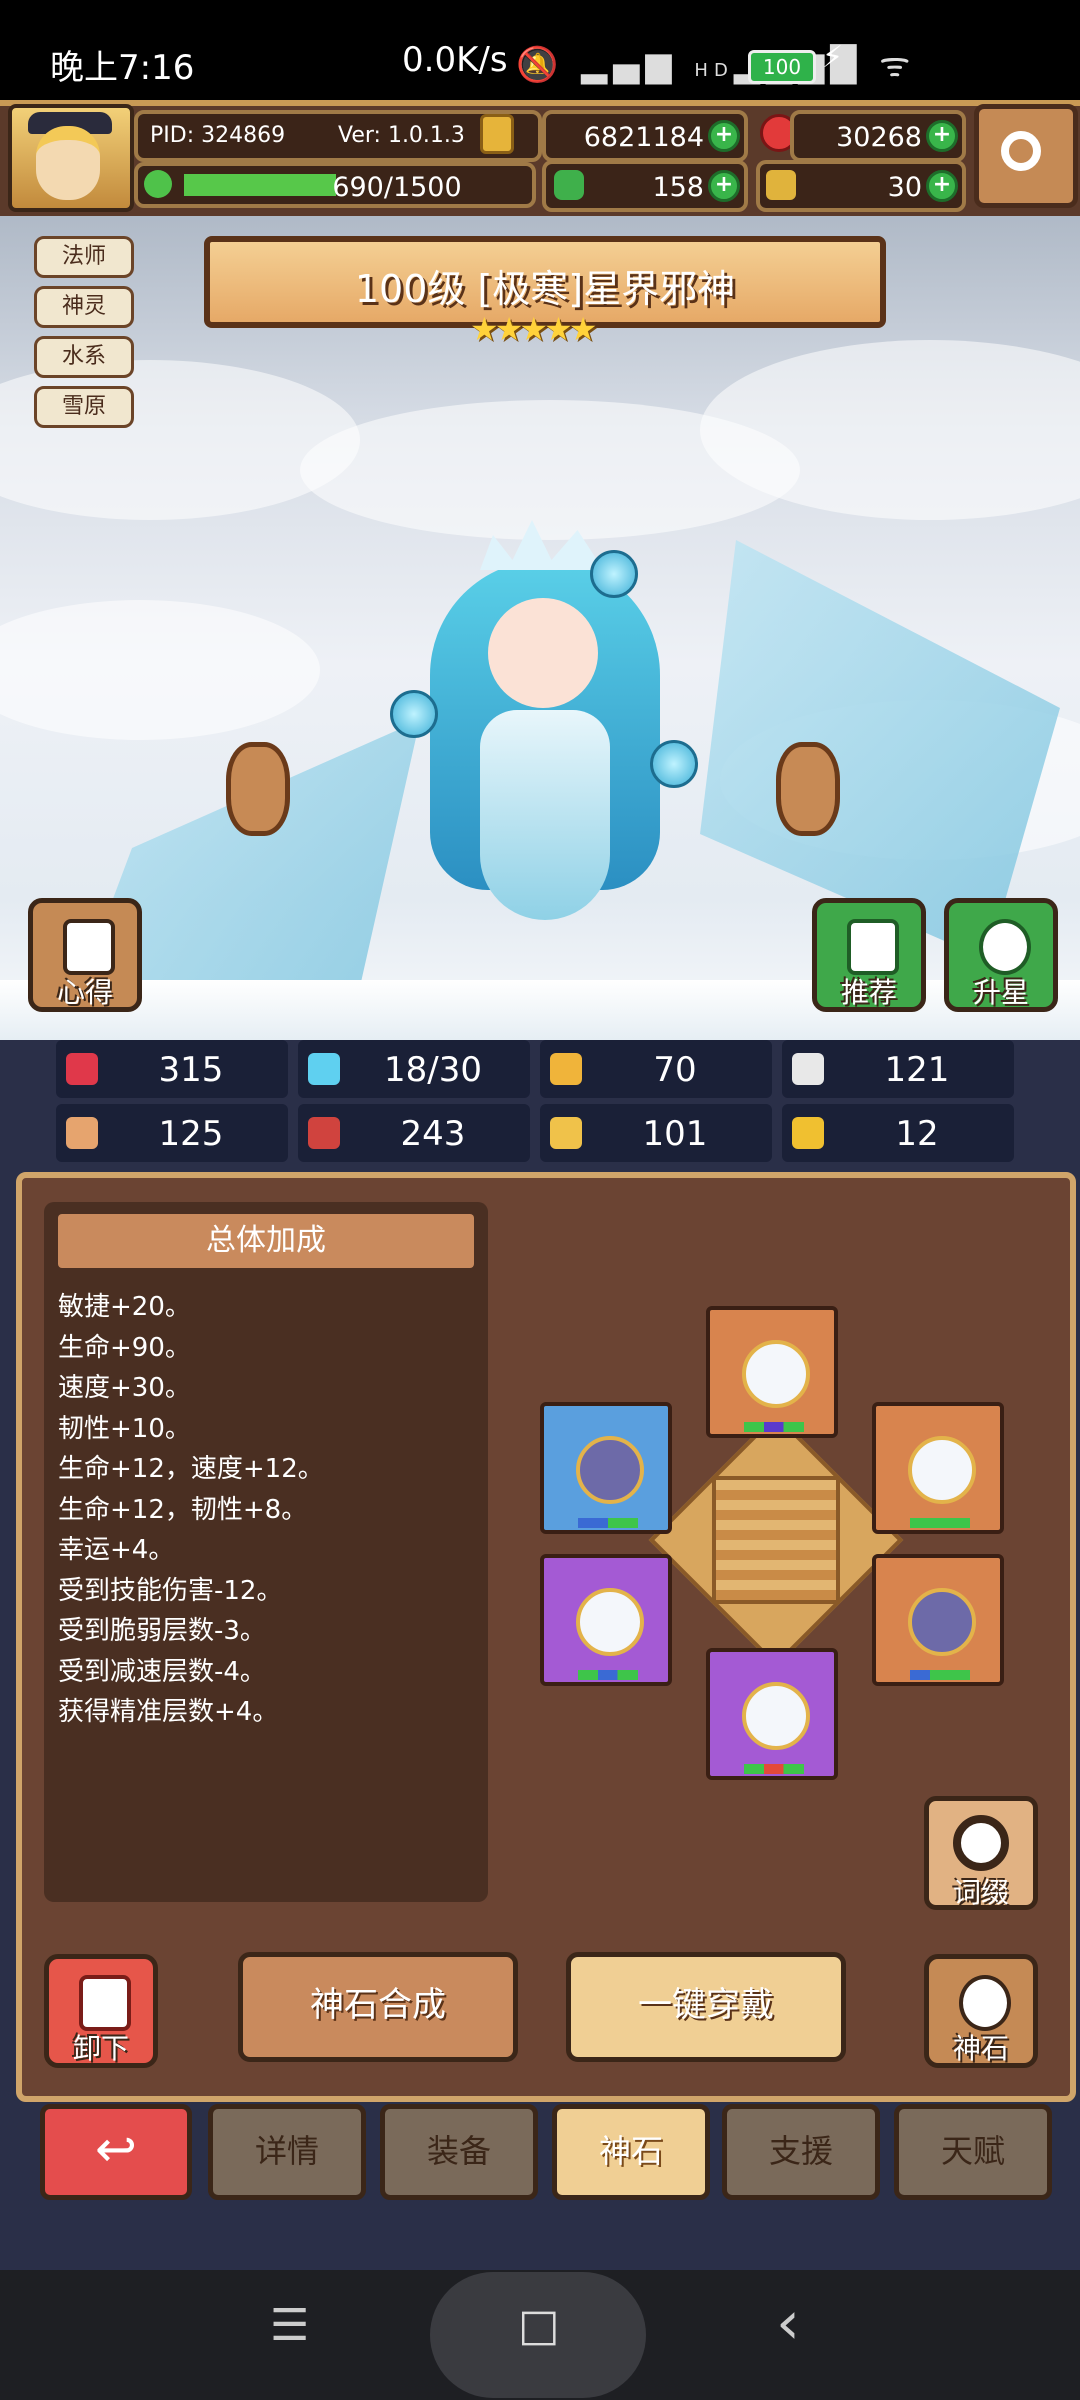  What do you see at coordinates (289, 2325) in the screenshot?
I see `menu-icon: ☰` at bounding box center [289, 2325].